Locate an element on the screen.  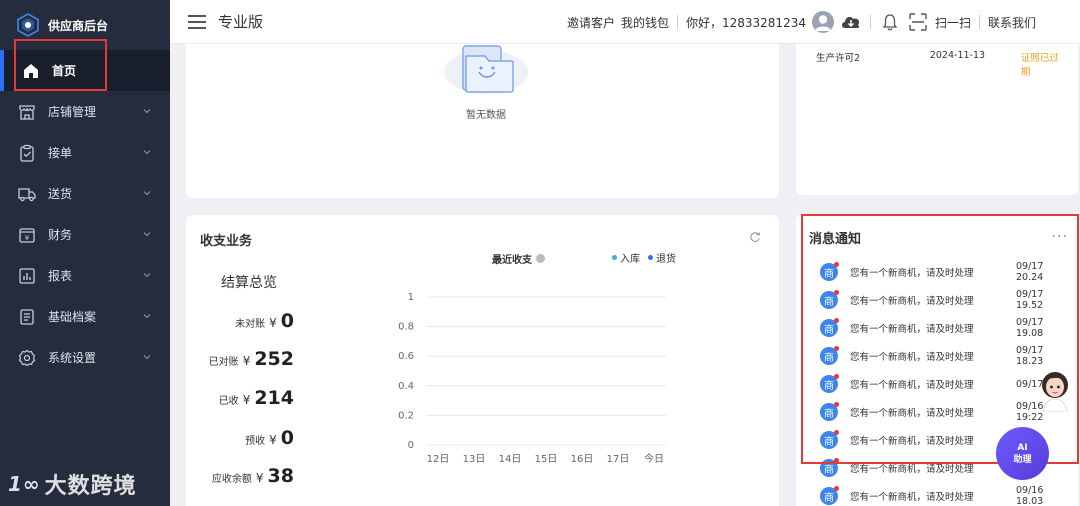
sidebar-item-label: 接单 is located at coordinates (60, 153).